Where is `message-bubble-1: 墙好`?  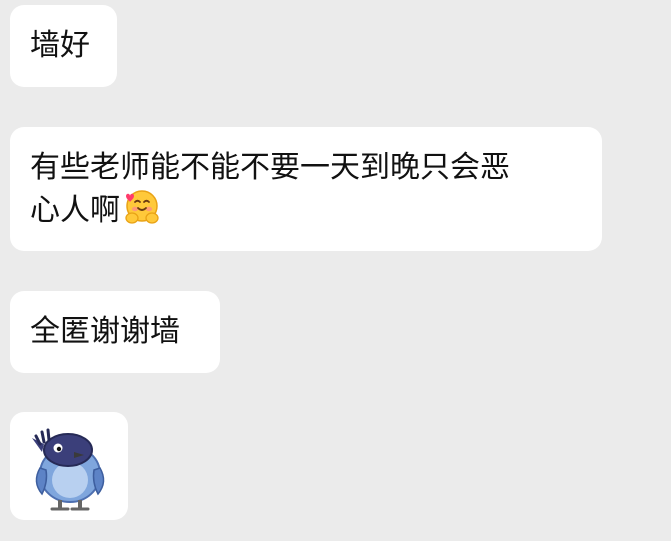
message-bubble-1: 墙好 is located at coordinates (63, 46).